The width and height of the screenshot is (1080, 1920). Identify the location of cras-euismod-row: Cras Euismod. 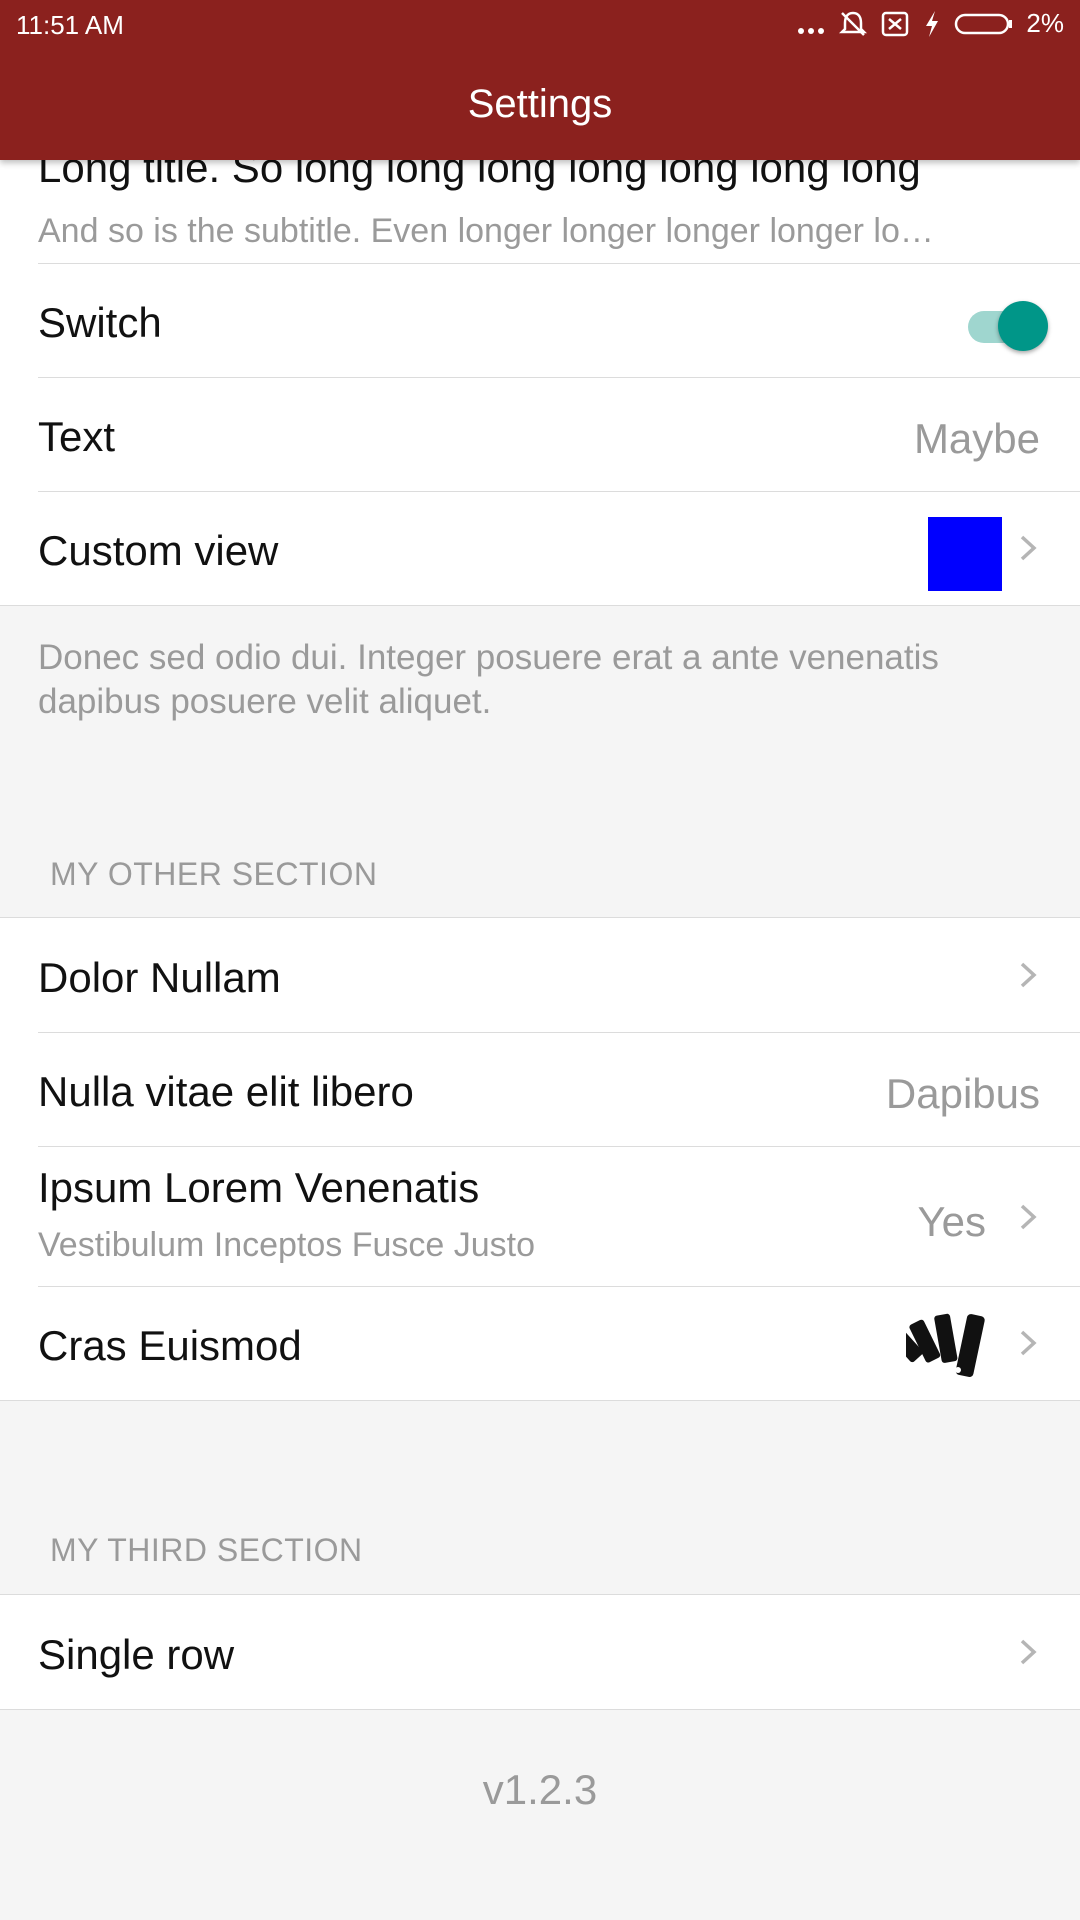
(540, 1343).